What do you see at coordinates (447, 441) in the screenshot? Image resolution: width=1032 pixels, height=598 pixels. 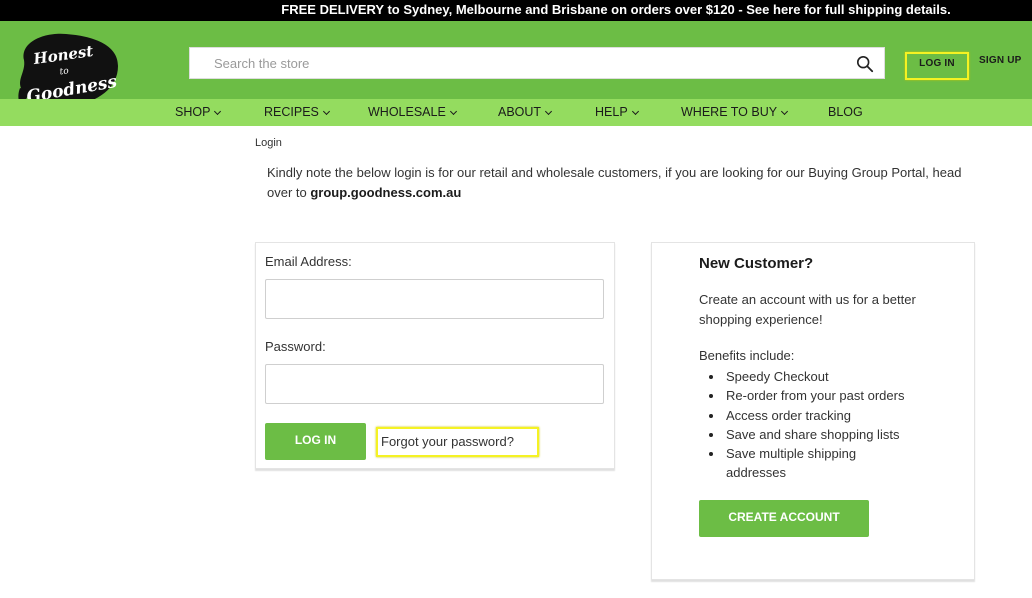 I see `forgot-password-label: Forgot your password?` at bounding box center [447, 441].